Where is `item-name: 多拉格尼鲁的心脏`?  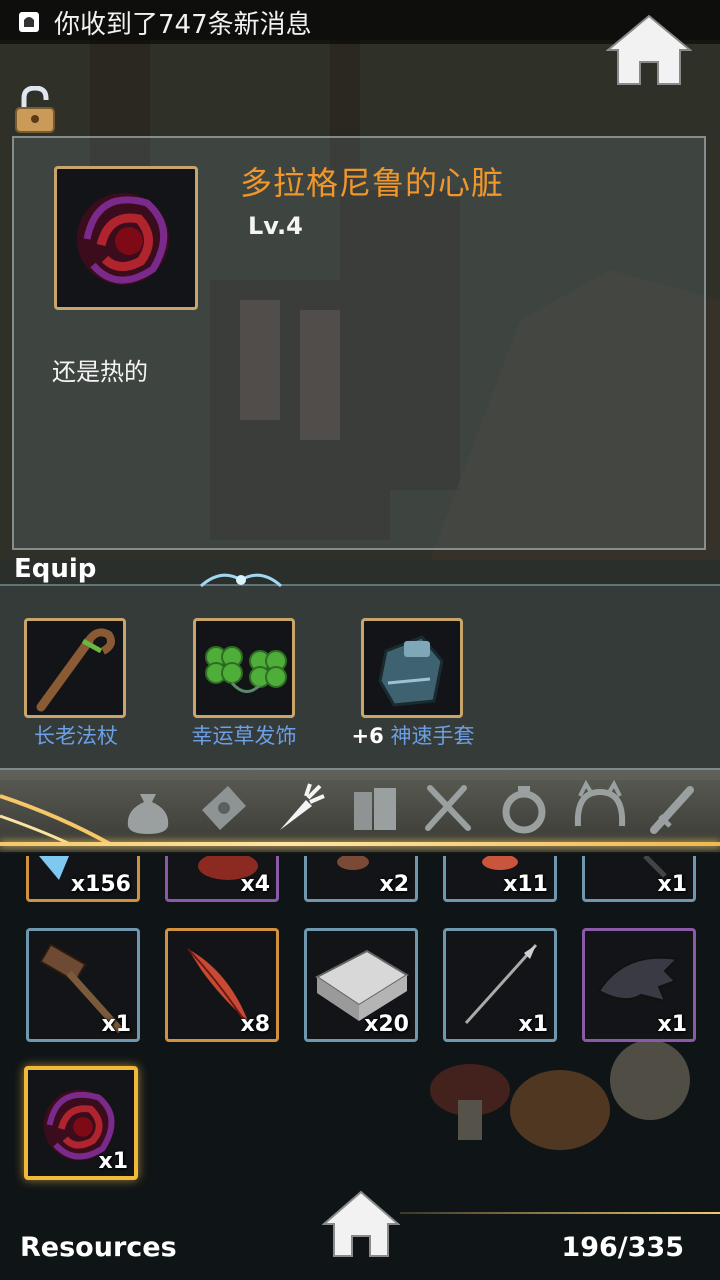
item-name: 多拉格尼鲁的心脏 is located at coordinates (372, 183).